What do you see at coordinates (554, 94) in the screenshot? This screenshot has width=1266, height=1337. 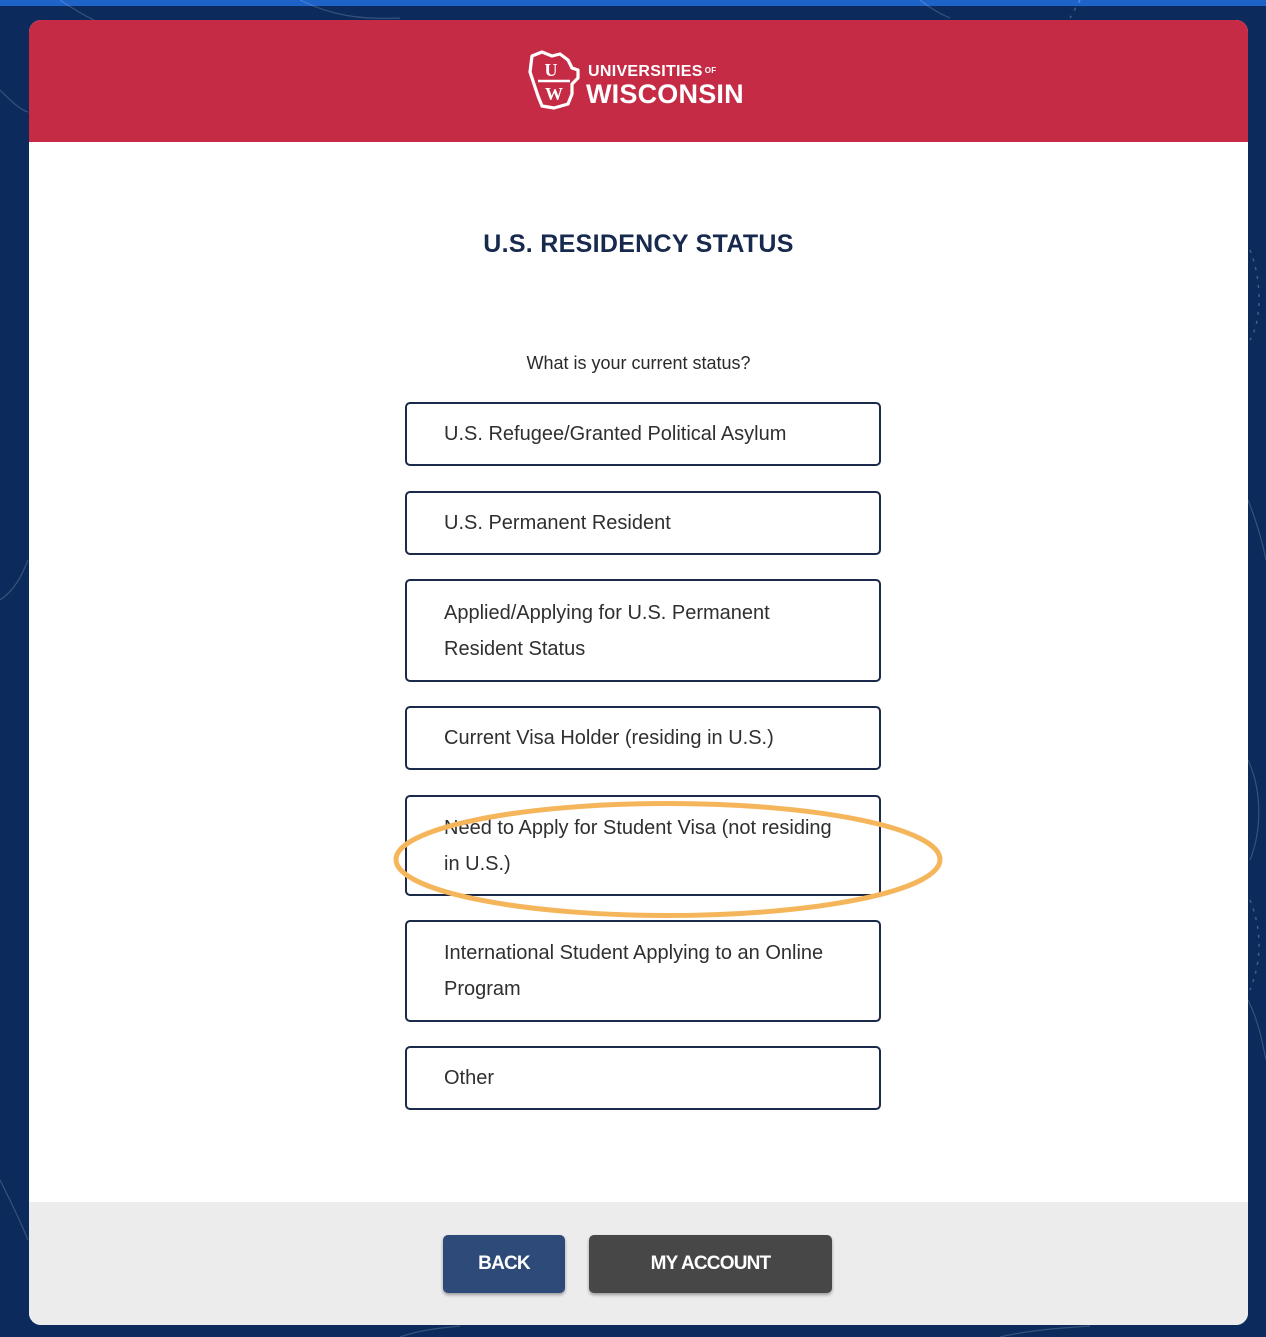 I see `logo-letter-w: W` at bounding box center [554, 94].